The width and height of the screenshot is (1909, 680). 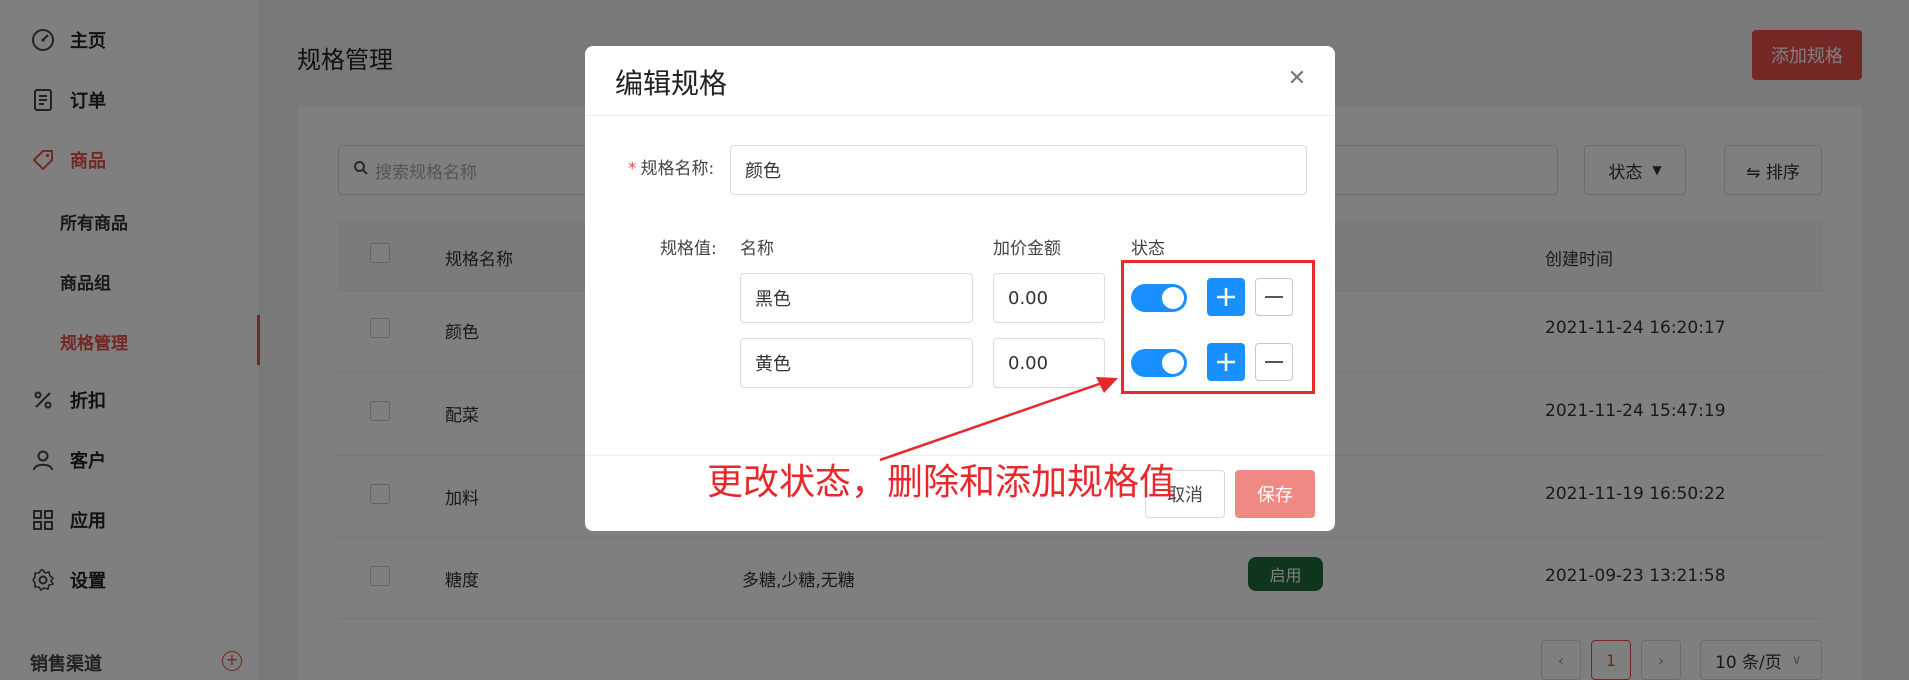 What do you see at coordinates (1148, 249) in the screenshot?
I see `col-value-status: 状态` at bounding box center [1148, 249].